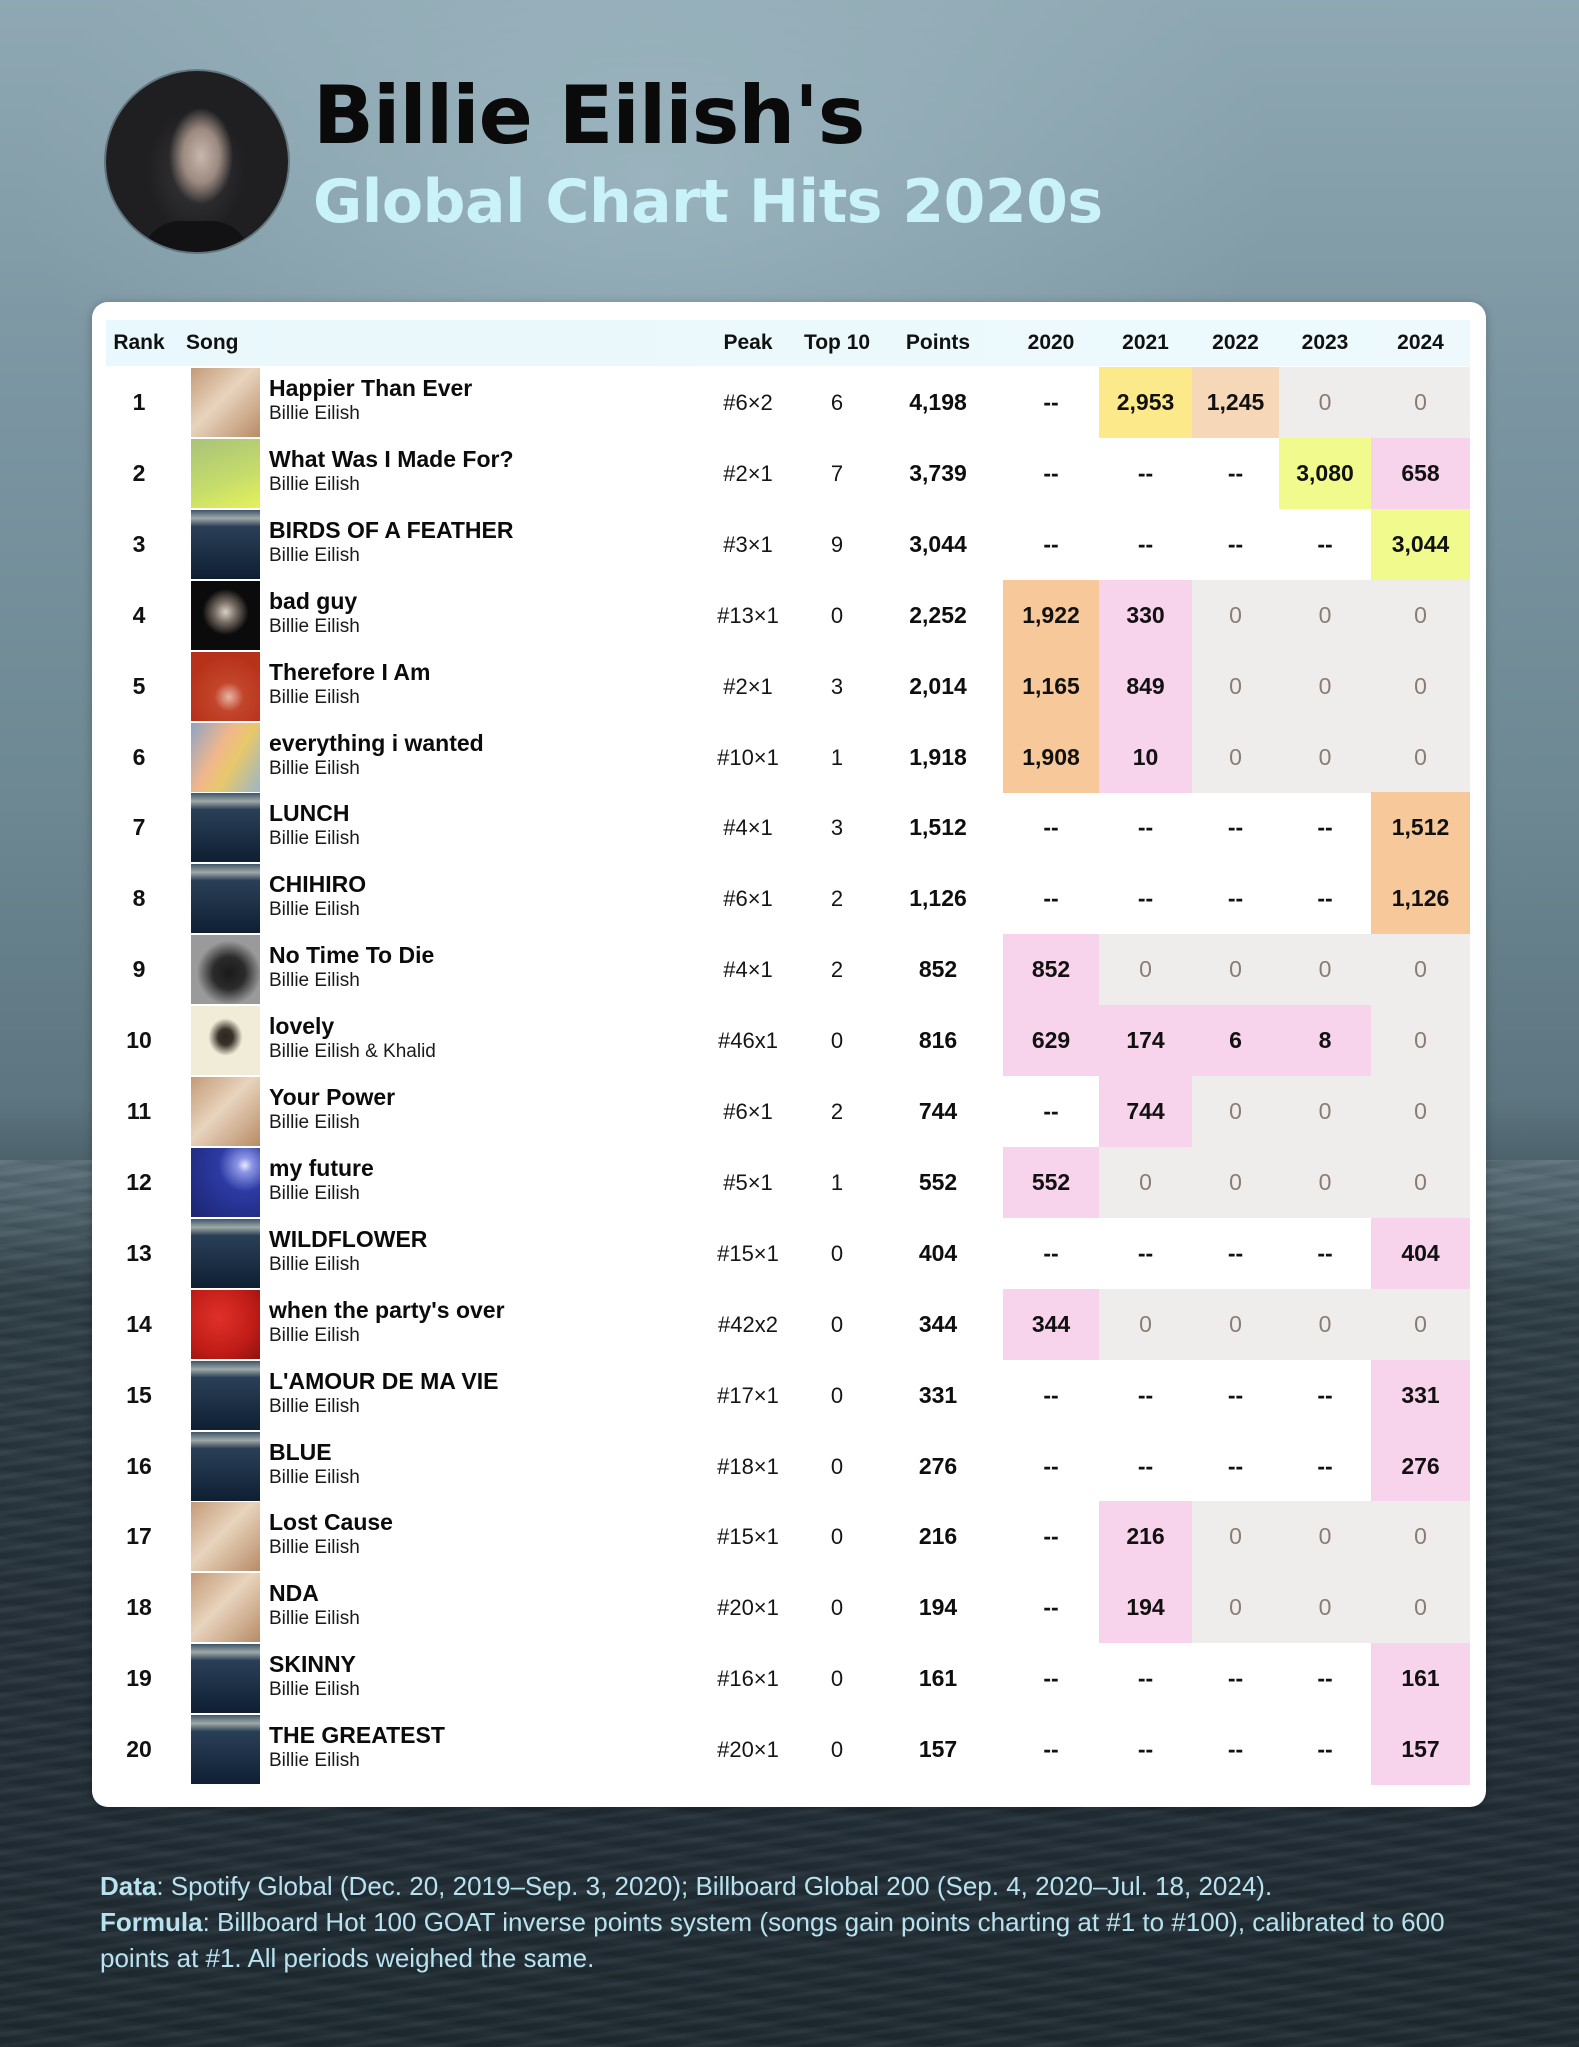  Describe the element at coordinates (225, 1608) in the screenshot. I see `album-art-happier-than-ever` at that location.